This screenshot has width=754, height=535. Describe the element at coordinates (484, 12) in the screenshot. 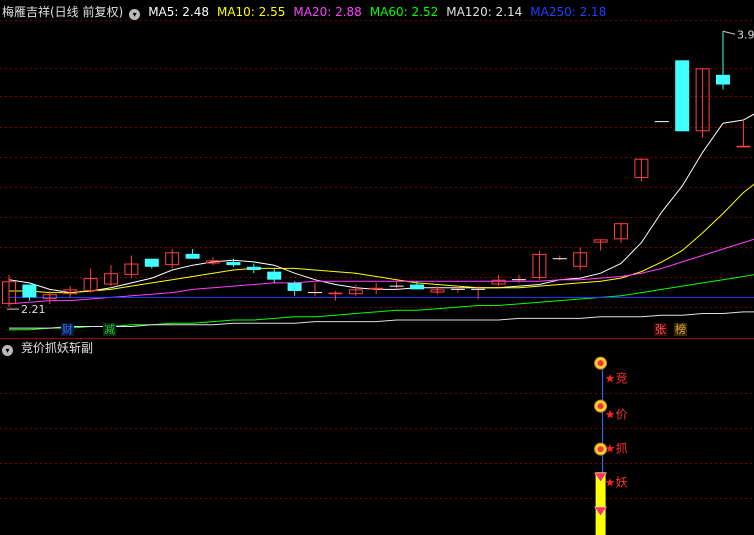

I see `ma120-label: MA120: 2.14` at that location.